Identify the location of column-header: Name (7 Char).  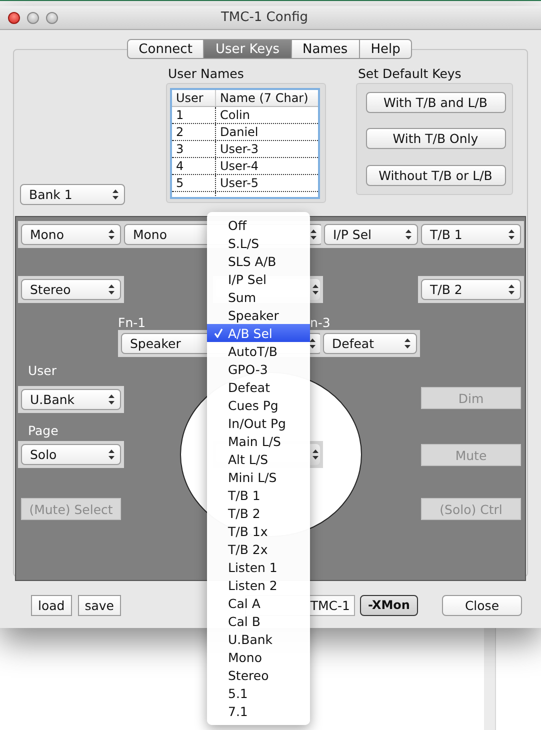
(264, 98).